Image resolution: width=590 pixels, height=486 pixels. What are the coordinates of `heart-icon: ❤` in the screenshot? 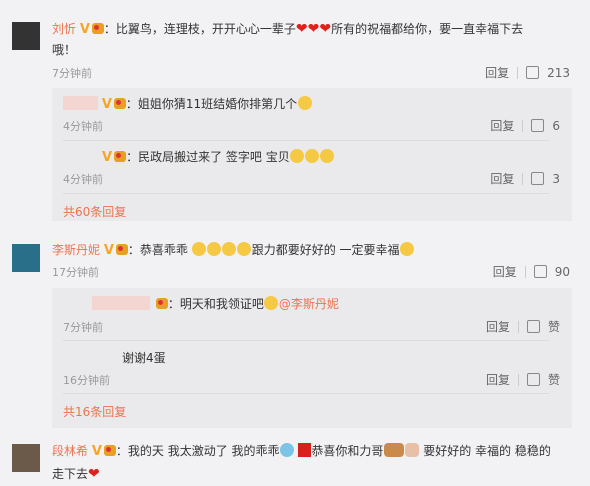 It's located at (94, 474).